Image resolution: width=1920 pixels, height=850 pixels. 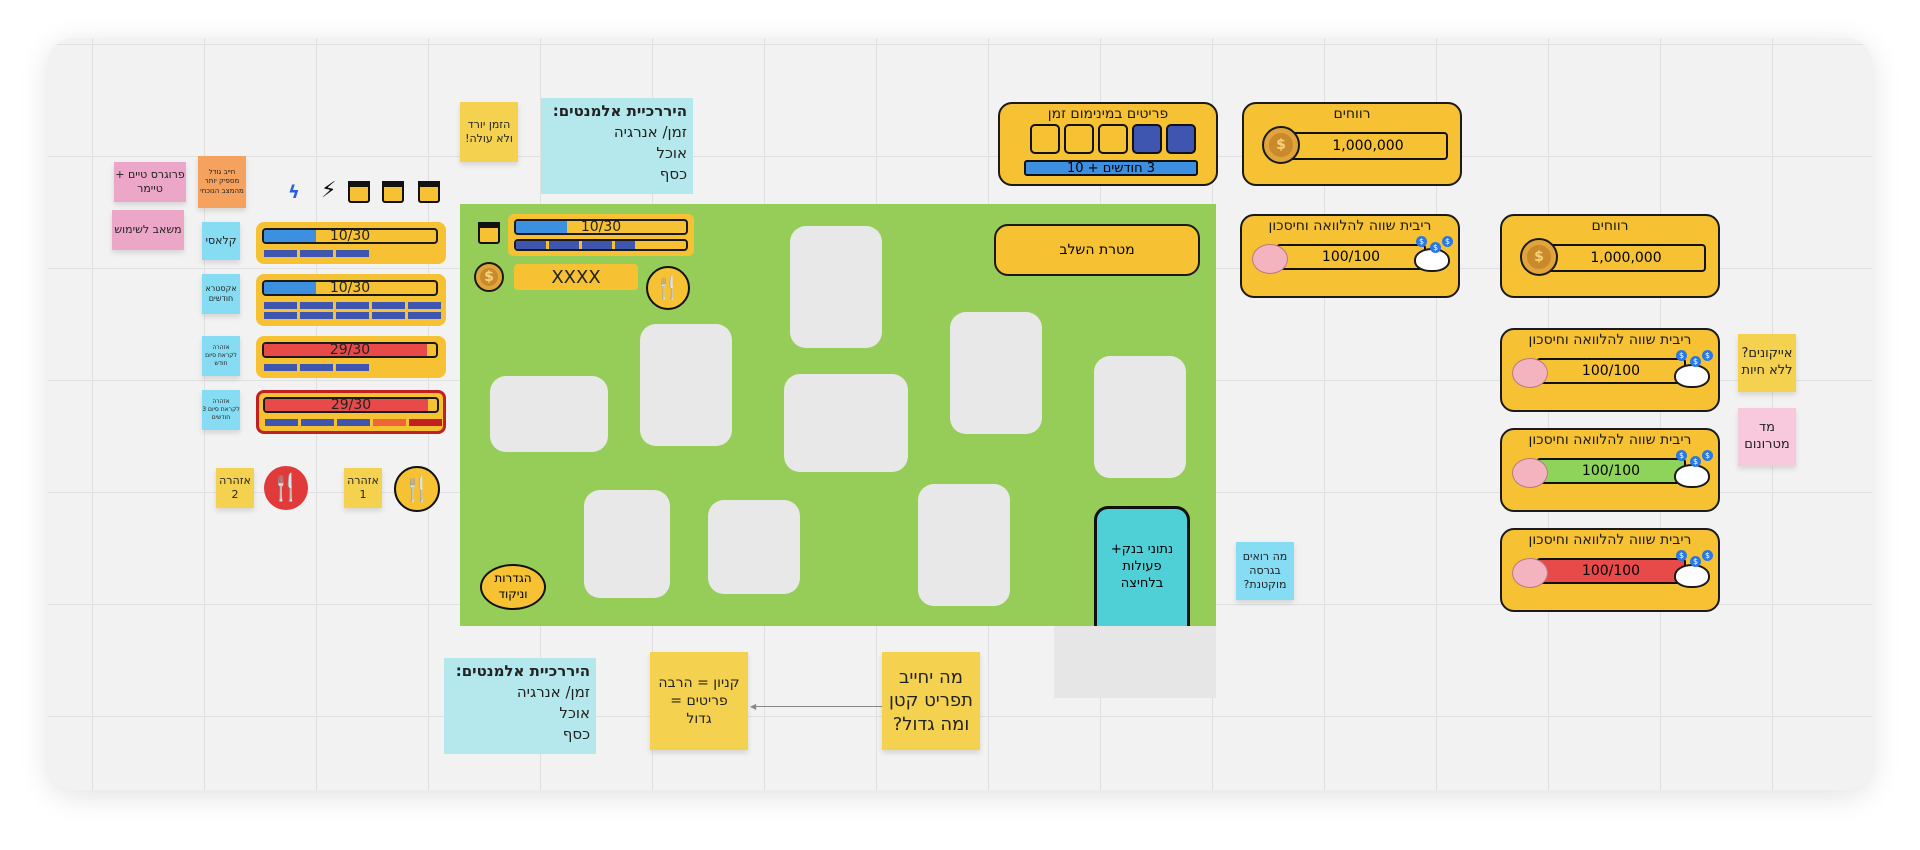 What do you see at coordinates (699, 701) in the screenshot?
I see `sticky-note-purchase: קניון = הרבה פריטים = גדול` at bounding box center [699, 701].